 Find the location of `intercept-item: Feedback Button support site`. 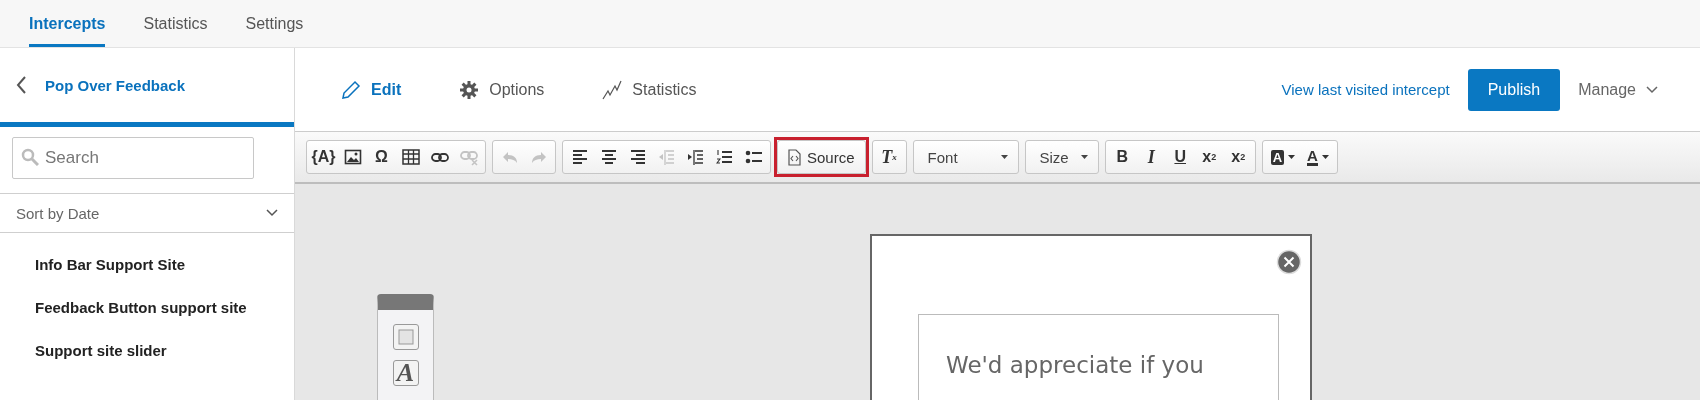

intercept-item: Feedback Button support site is located at coordinates (164, 307).